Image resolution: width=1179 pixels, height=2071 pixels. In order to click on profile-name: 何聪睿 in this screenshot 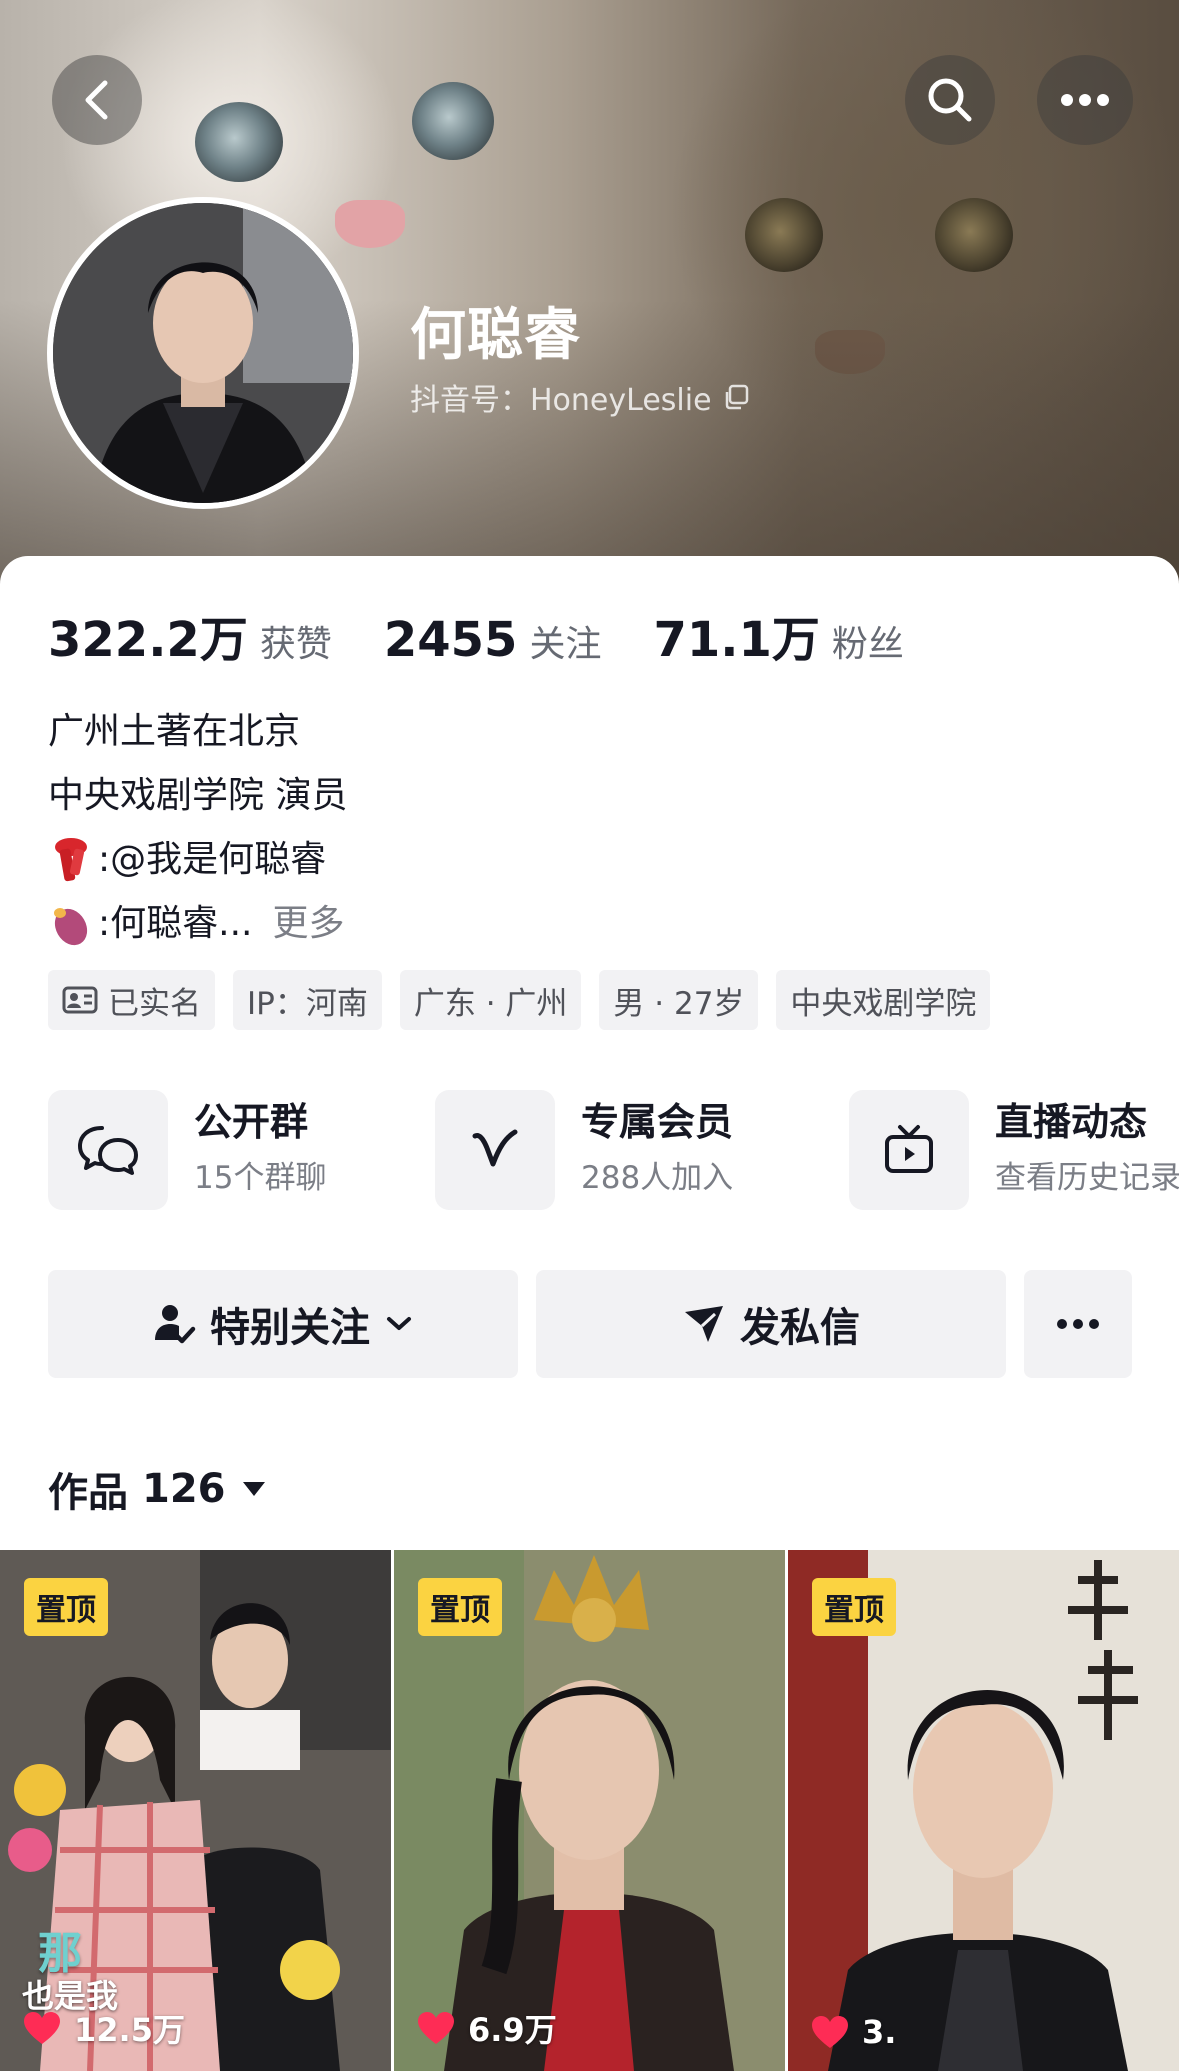, I will do `click(495, 335)`.